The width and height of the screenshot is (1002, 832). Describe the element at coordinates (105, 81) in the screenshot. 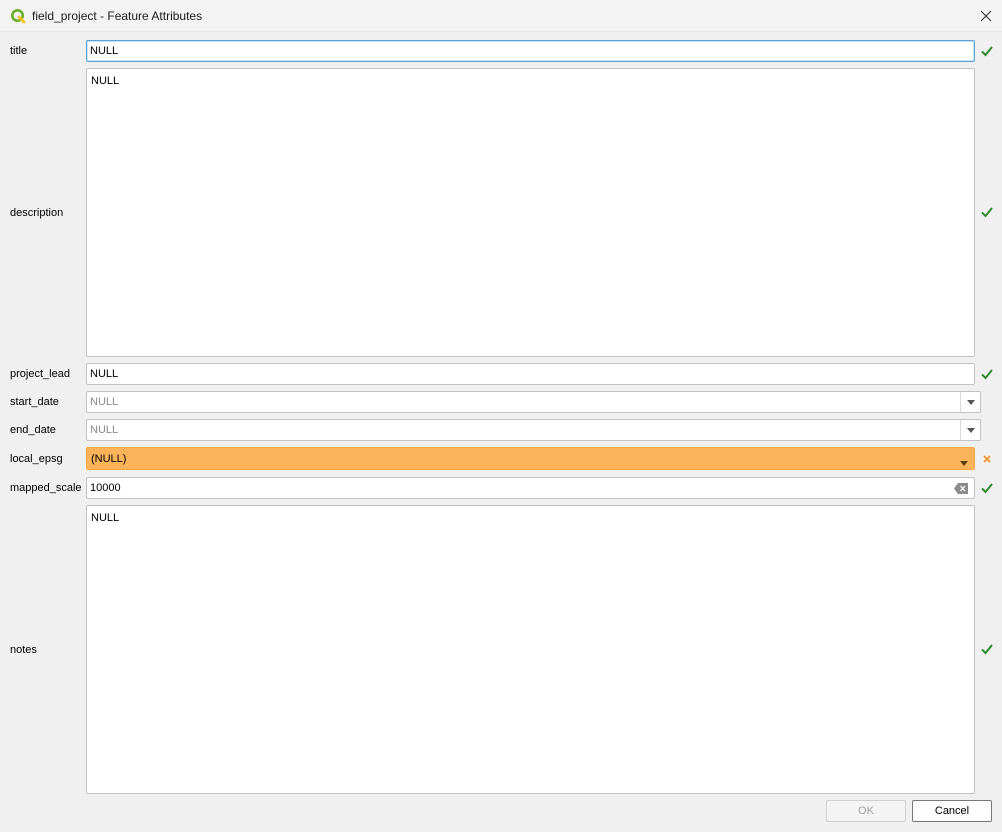

I see `description-value: NULL` at that location.